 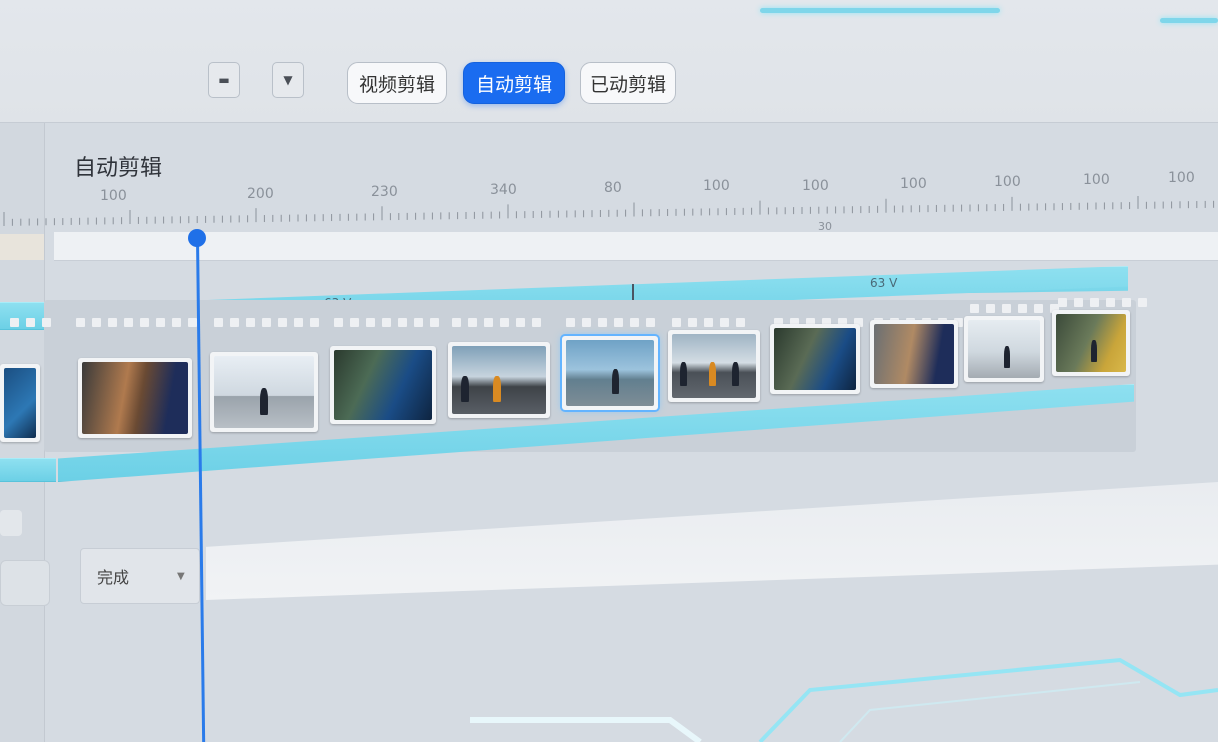 I want to click on side-button, so click(x=11, y=523).